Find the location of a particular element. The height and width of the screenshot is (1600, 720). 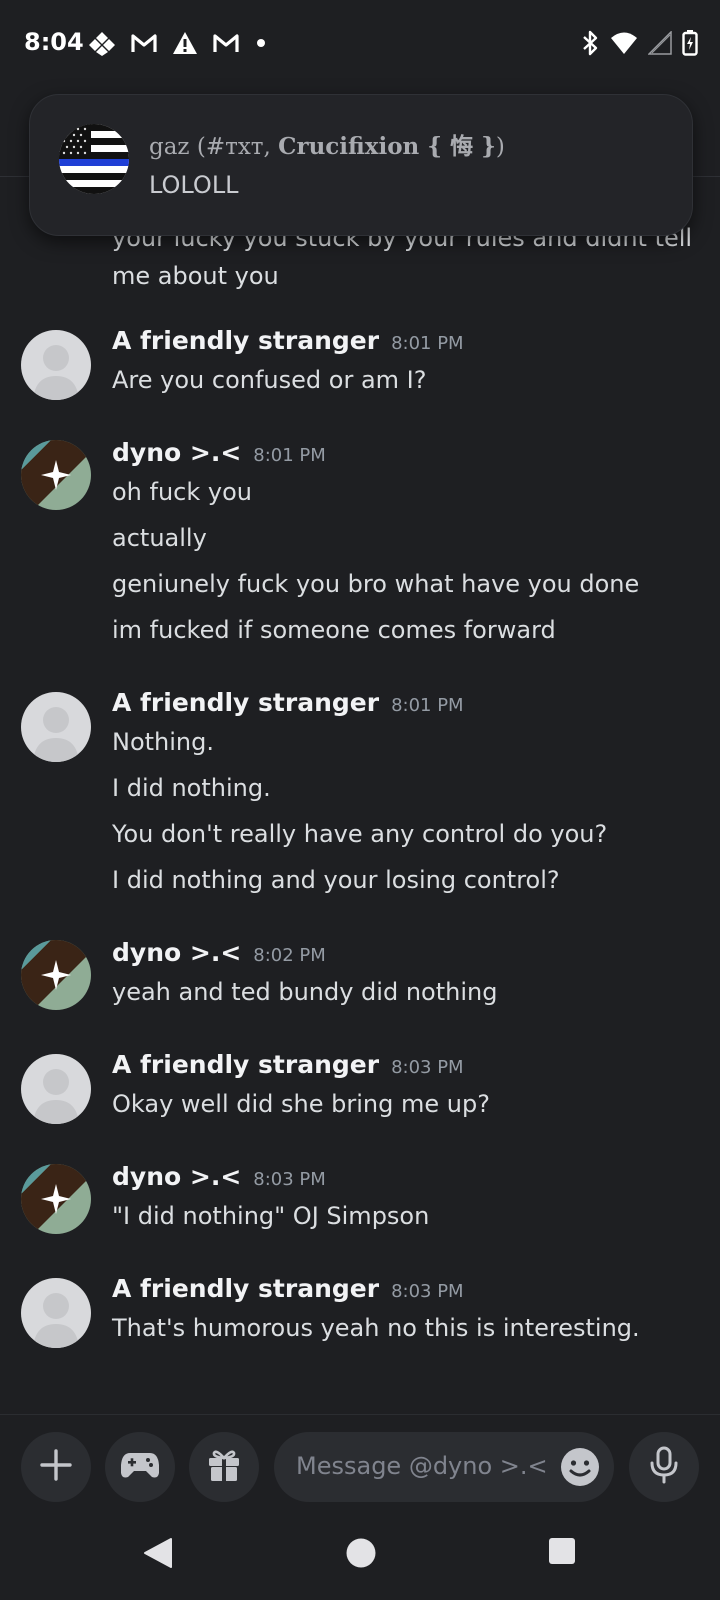

message-input: Message @dyno >.< is located at coordinates (444, 1467).